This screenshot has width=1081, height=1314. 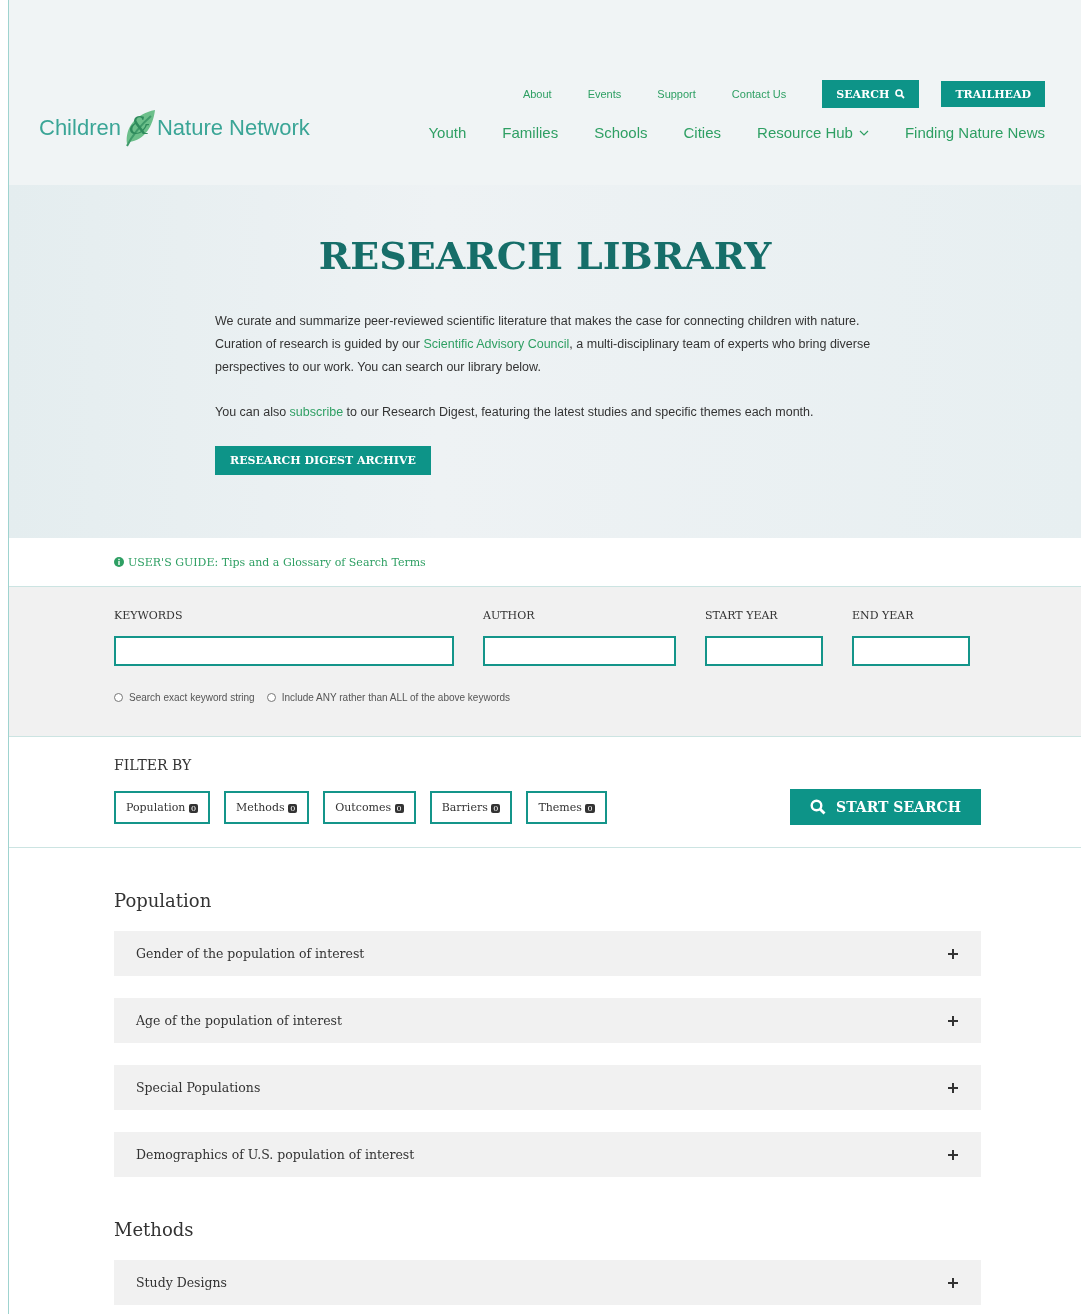 What do you see at coordinates (813, 132) in the screenshot?
I see `nav-link: Resource Hub` at bounding box center [813, 132].